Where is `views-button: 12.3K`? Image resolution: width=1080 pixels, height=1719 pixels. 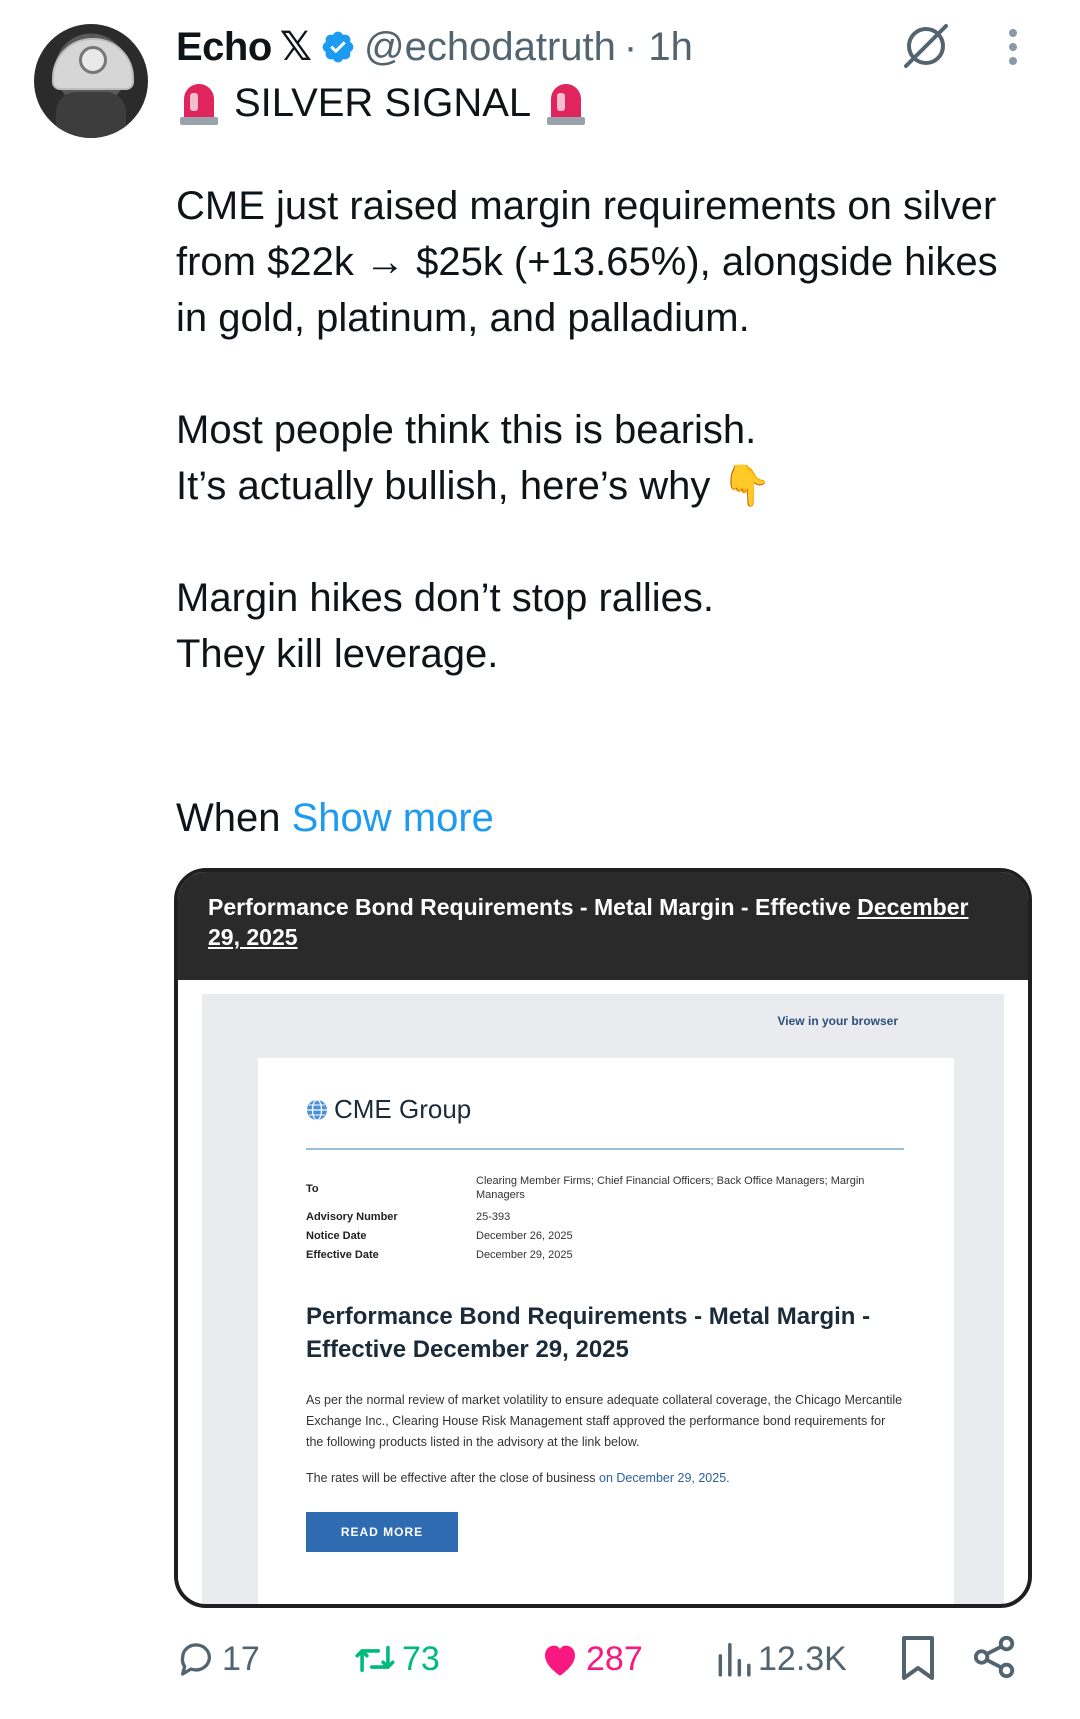 views-button: 12.3K is located at coordinates (780, 1659).